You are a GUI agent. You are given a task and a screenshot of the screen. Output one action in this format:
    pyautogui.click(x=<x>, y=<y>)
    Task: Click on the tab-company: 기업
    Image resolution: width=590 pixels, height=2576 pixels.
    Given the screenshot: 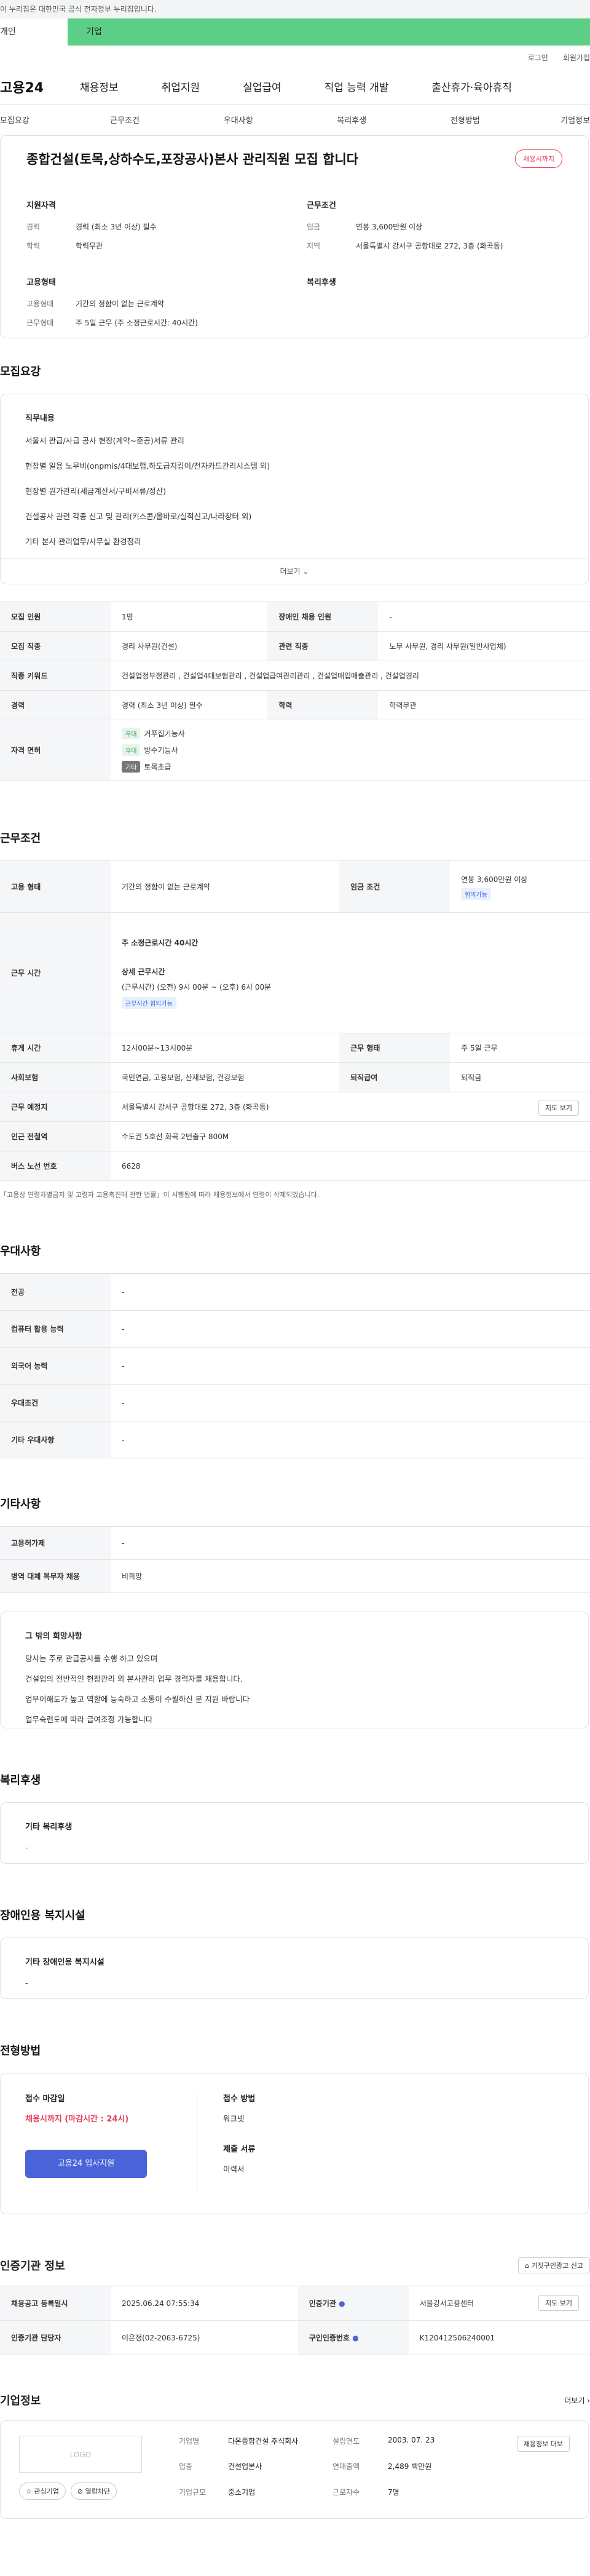 What is the action you would take?
    pyautogui.click(x=329, y=32)
    